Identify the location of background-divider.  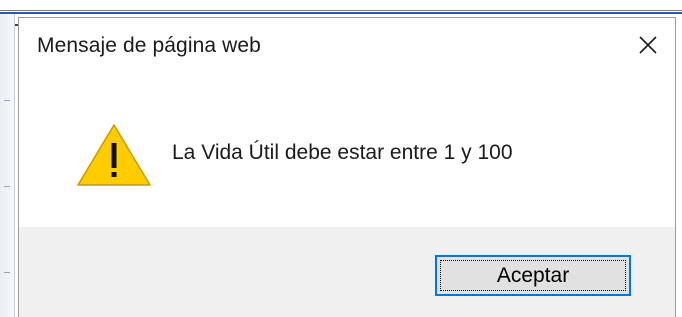
(341, 10).